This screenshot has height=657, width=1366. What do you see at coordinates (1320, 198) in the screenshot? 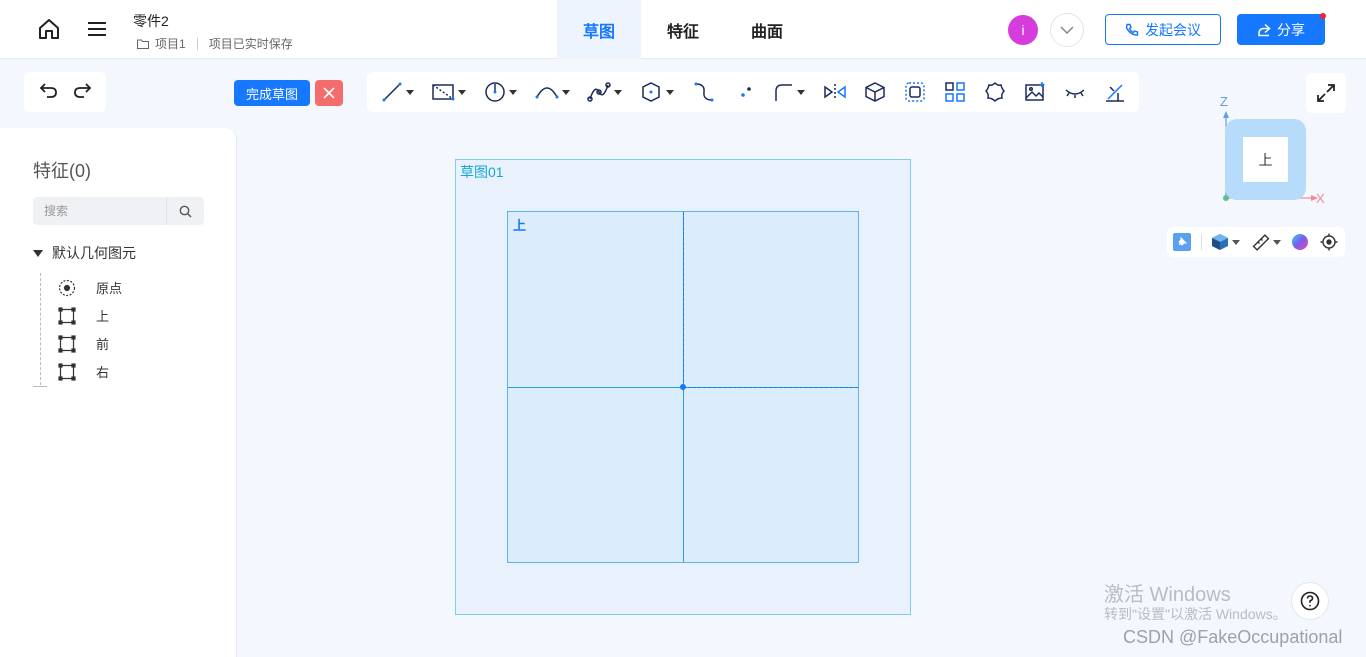
I see `axis-x-label: X` at bounding box center [1320, 198].